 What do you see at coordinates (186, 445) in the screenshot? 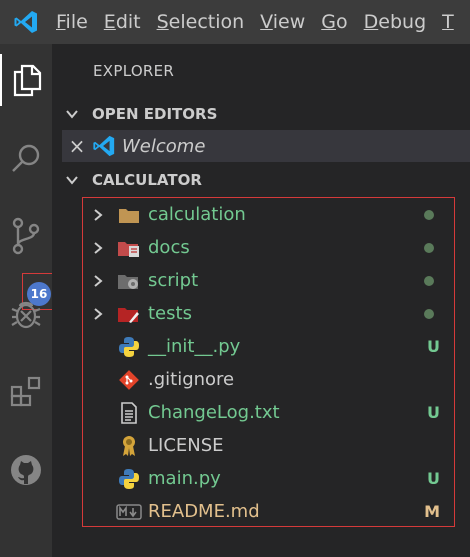
I see `tree-item-label: LICENSE` at bounding box center [186, 445].